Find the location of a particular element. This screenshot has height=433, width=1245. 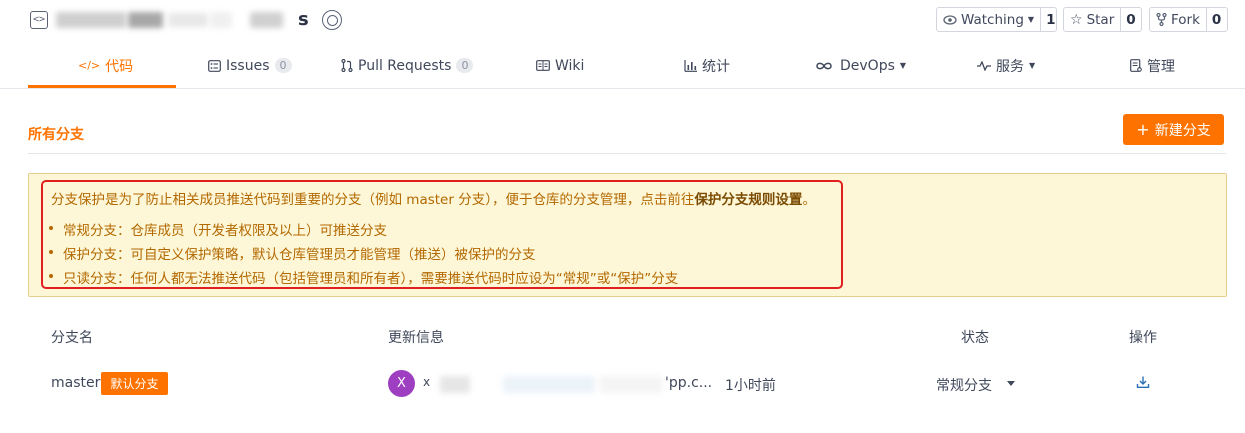

tab-pull-requests-label: Pull Requests is located at coordinates (405, 65).